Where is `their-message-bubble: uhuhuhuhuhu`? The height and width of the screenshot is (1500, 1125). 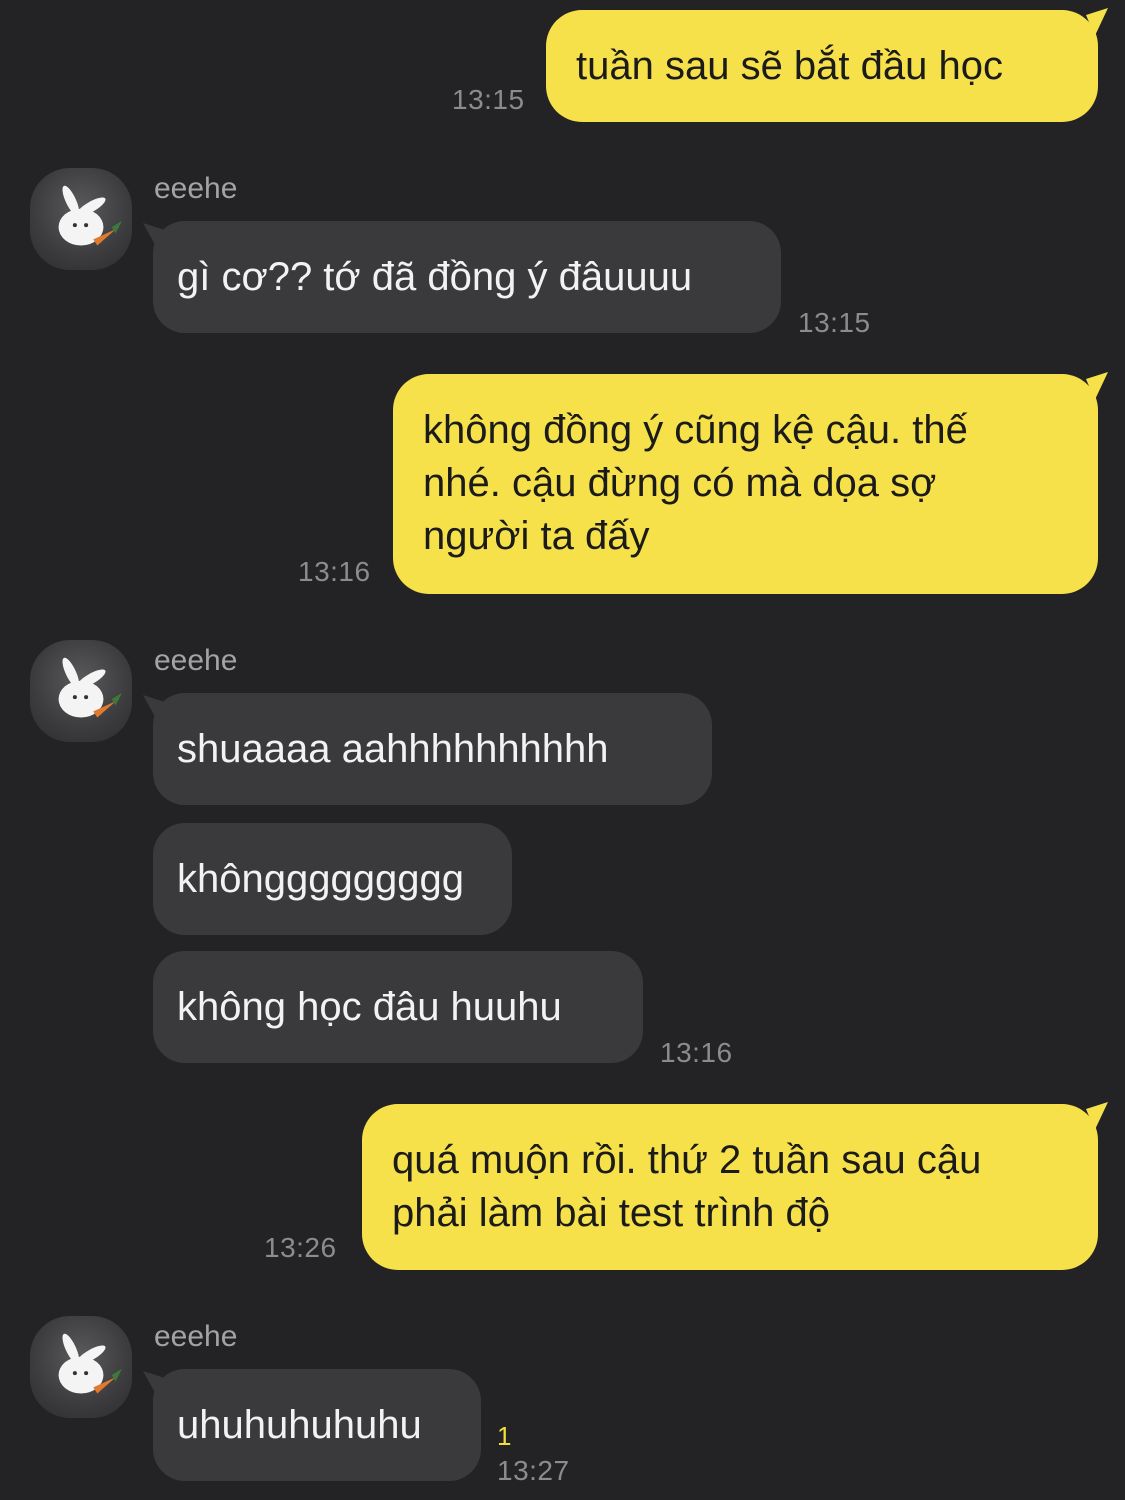 their-message-bubble: uhuhuhuhuhu is located at coordinates (317, 1425).